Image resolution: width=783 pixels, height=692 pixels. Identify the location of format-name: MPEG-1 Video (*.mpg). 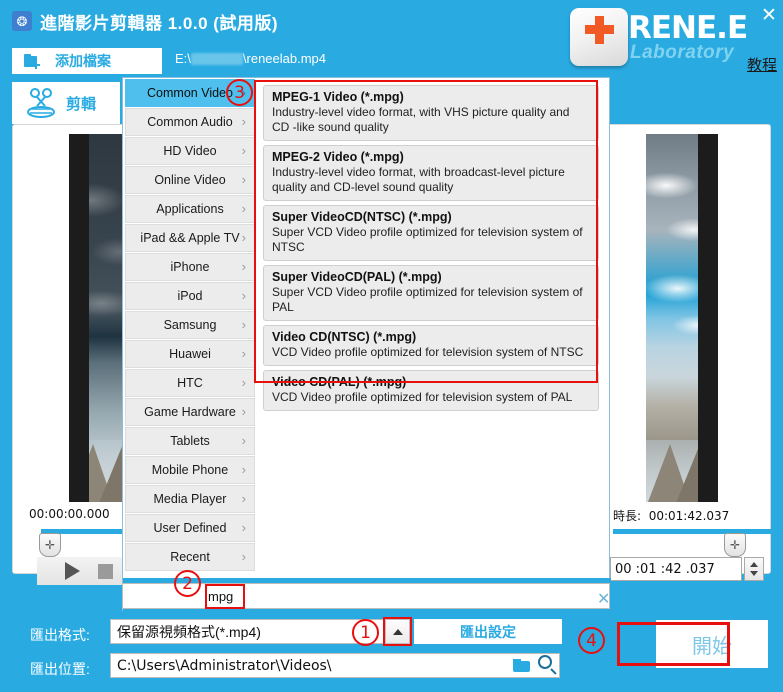
(338, 97).